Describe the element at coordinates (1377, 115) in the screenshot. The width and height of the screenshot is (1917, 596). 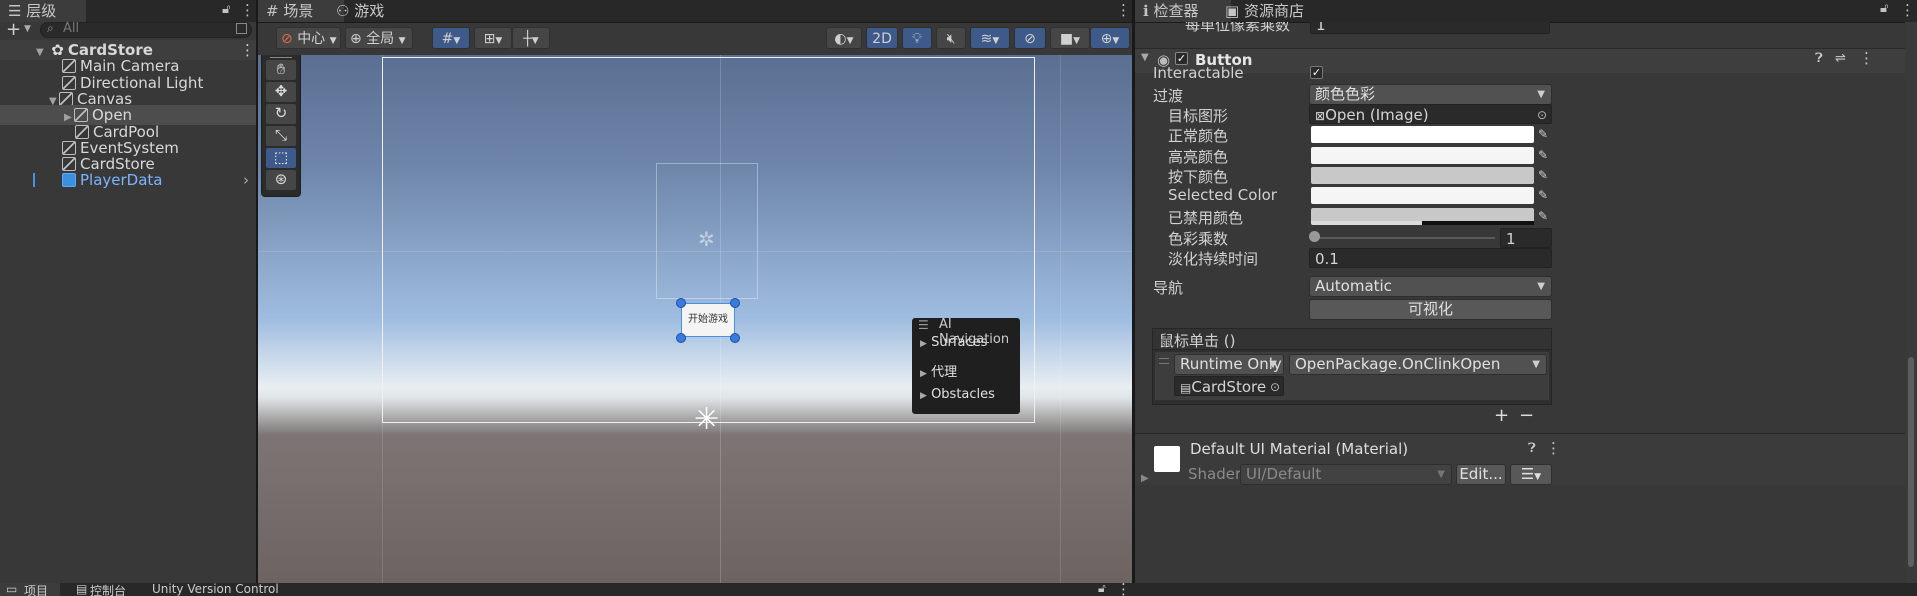
I see `target-graphic-value: Open (Image)` at that location.